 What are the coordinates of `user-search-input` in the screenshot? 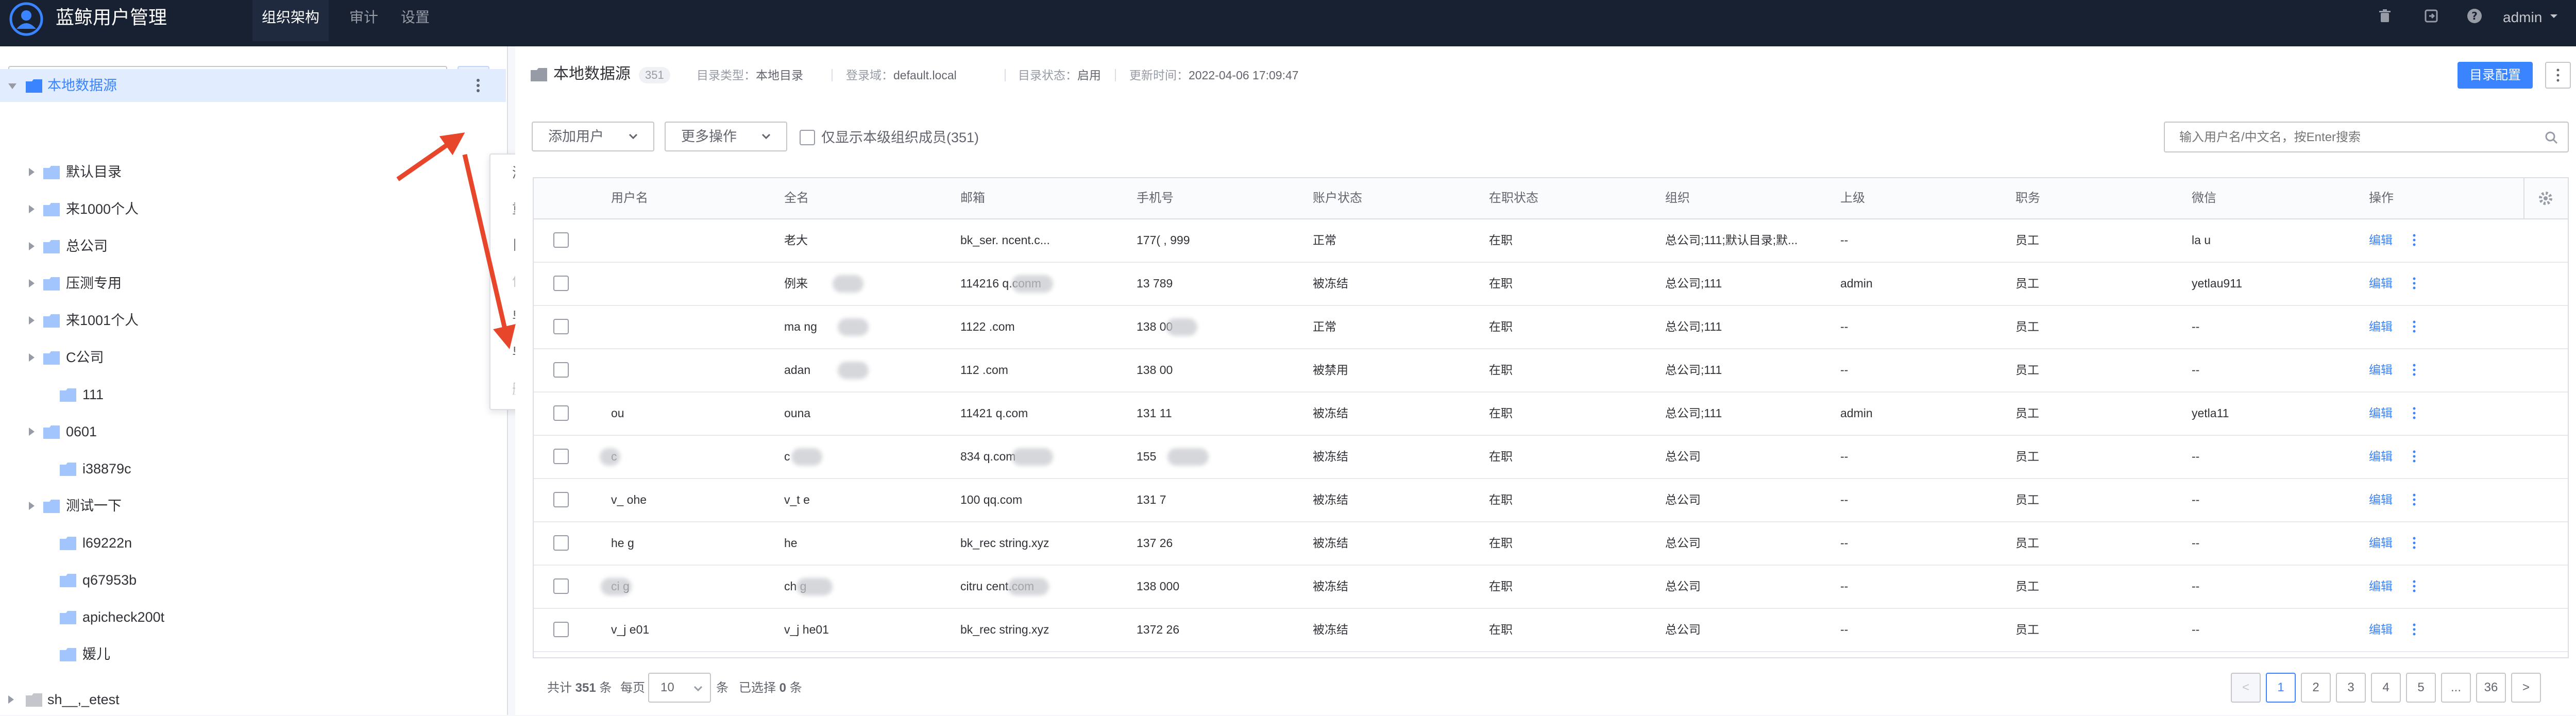 It's located at (2354, 137).